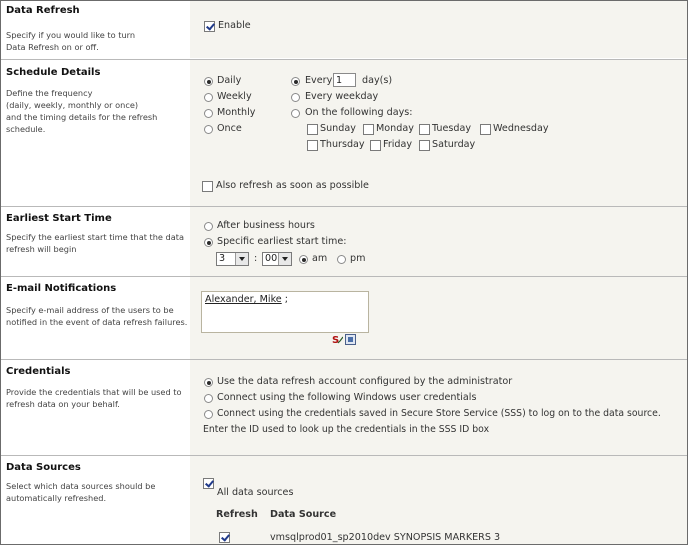 The width and height of the screenshot is (688, 545). What do you see at coordinates (49, 93) in the screenshot?
I see `schedule-desc-1: Define the frequency` at bounding box center [49, 93].